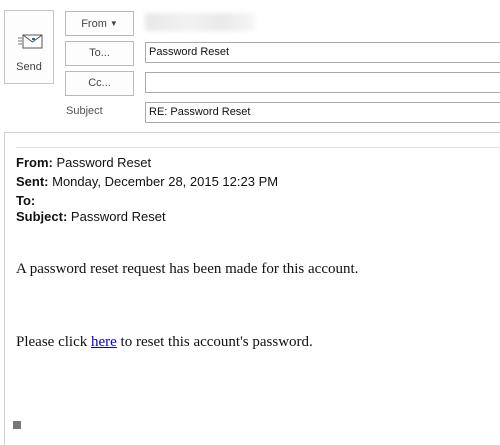 The width and height of the screenshot is (500, 445). What do you see at coordinates (118, 216) in the screenshot?
I see `quoted-subject-value: Password Reset` at bounding box center [118, 216].